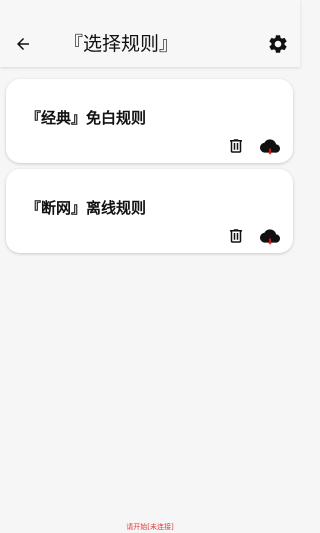 This screenshot has width=320, height=533. Describe the element at coordinates (149, 211) in the screenshot. I see `rule-card: 『断网』离线规则` at that location.